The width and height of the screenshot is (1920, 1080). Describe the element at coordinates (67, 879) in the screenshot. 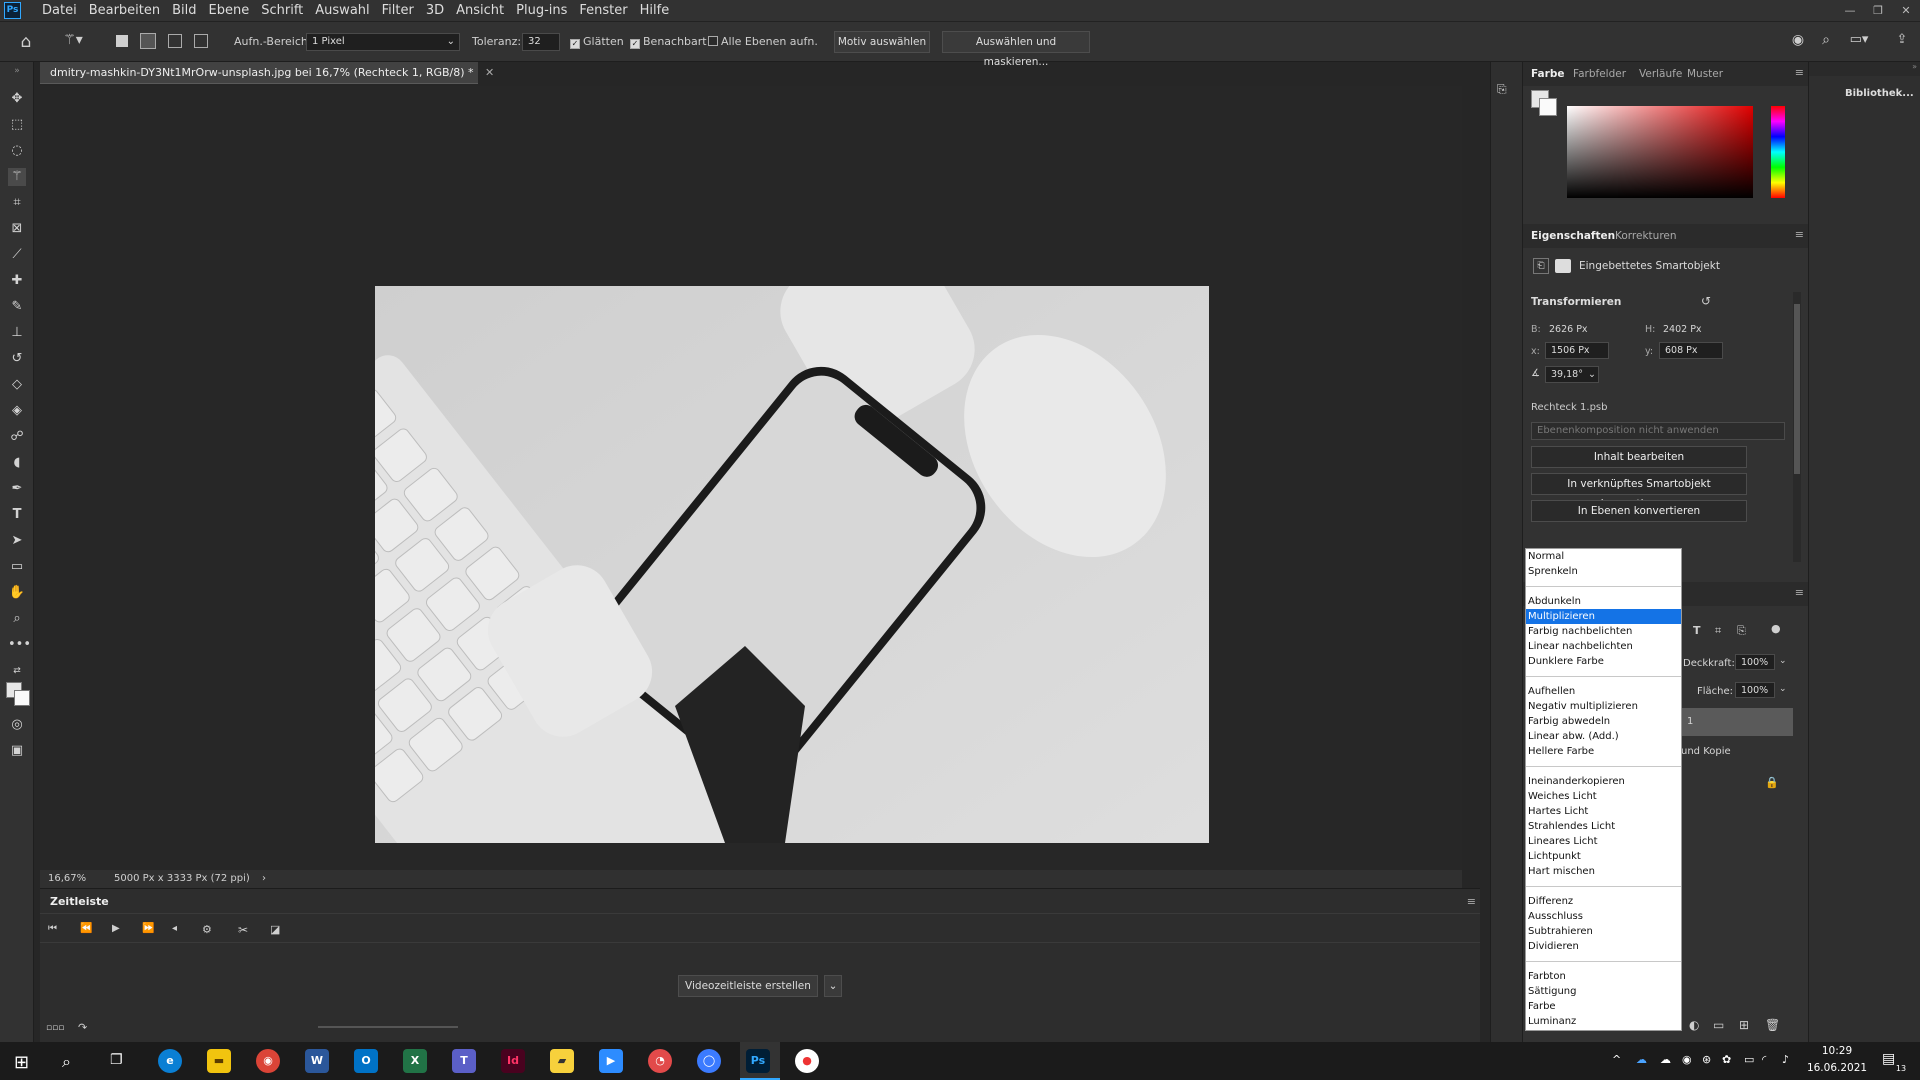

I see `zoom-level: 16,67%` at that location.